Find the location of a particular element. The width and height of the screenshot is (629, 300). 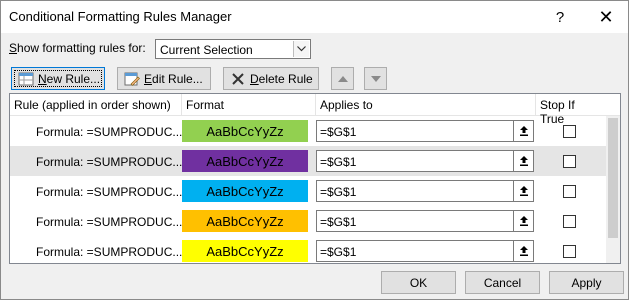

new-rule-icon is located at coordinates (26, 79).